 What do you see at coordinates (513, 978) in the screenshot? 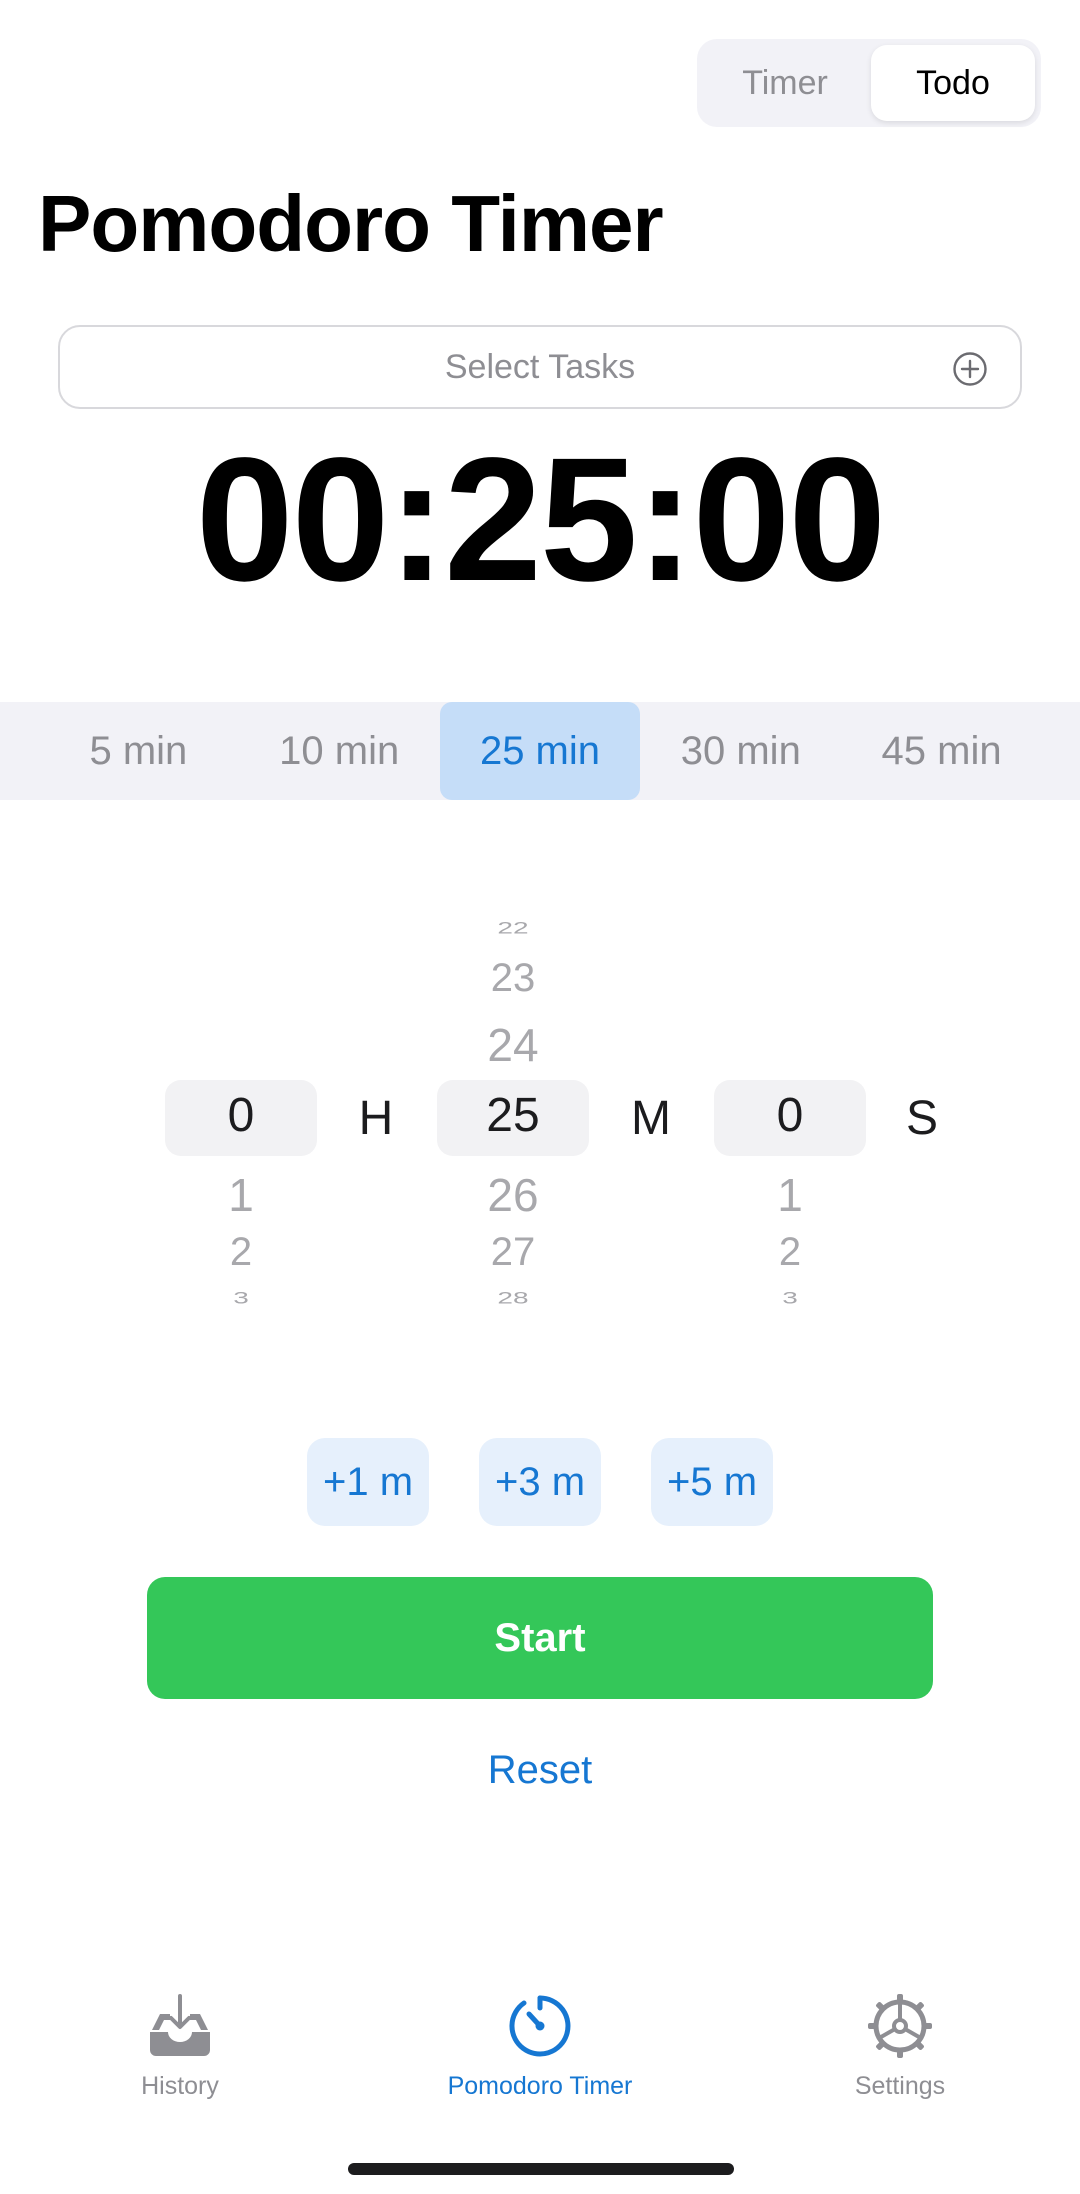
I see `minutes-above-2: 23` at bounding box center [513, 978].